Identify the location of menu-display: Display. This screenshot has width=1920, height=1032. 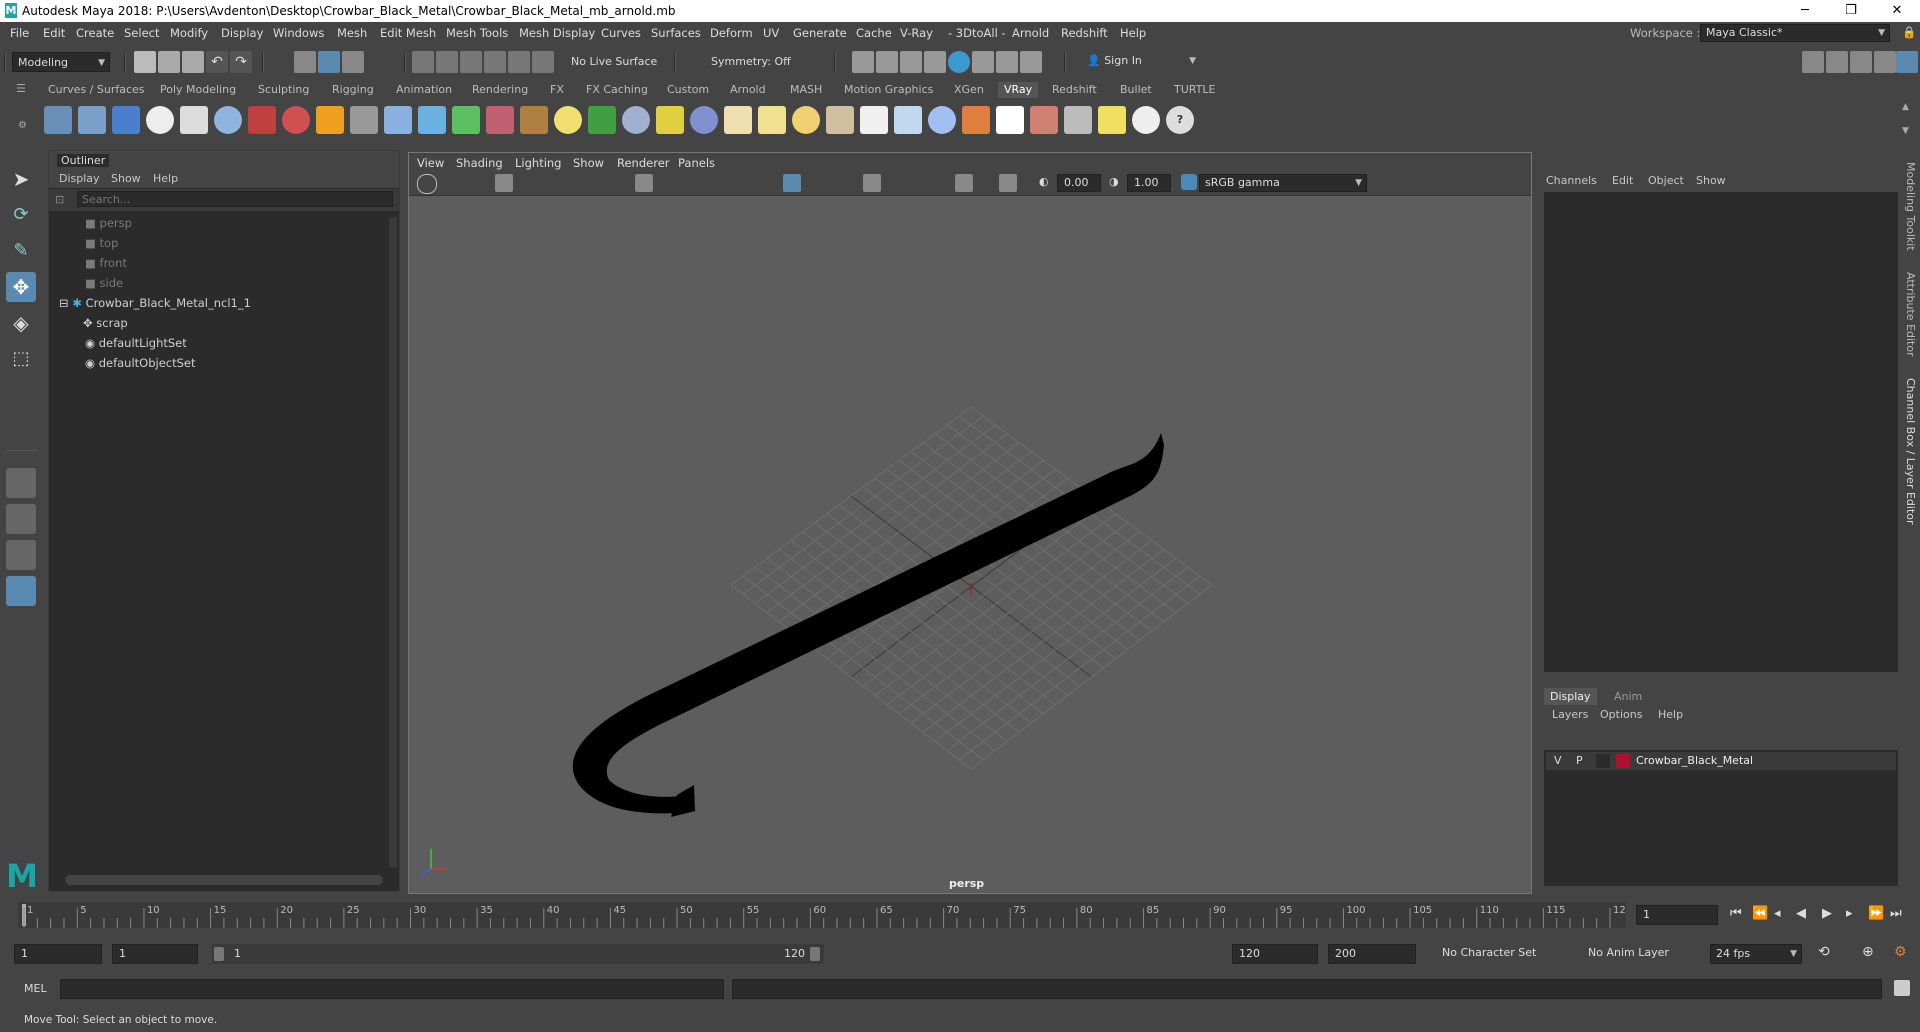
(242, 33).